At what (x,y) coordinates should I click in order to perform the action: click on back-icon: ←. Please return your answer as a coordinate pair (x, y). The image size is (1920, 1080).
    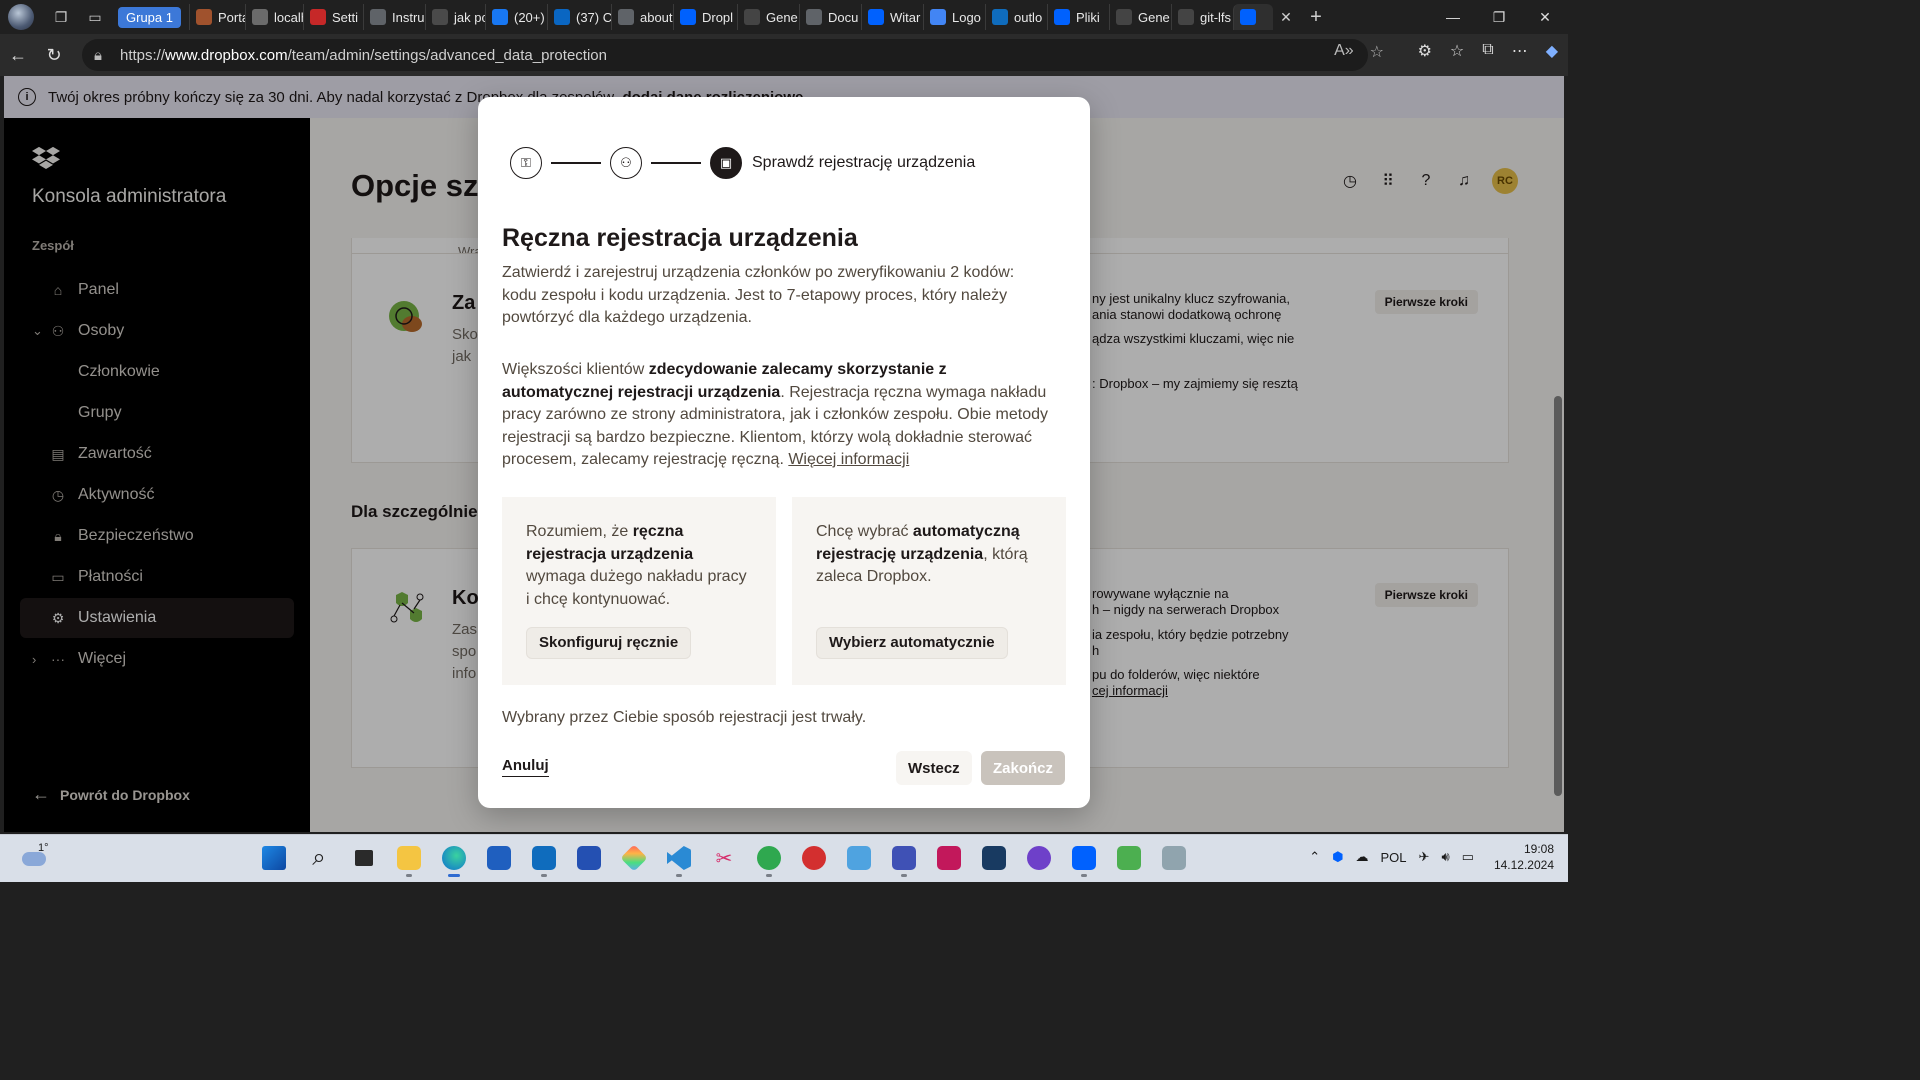
    Looking at the image, I should click on (18, 55).